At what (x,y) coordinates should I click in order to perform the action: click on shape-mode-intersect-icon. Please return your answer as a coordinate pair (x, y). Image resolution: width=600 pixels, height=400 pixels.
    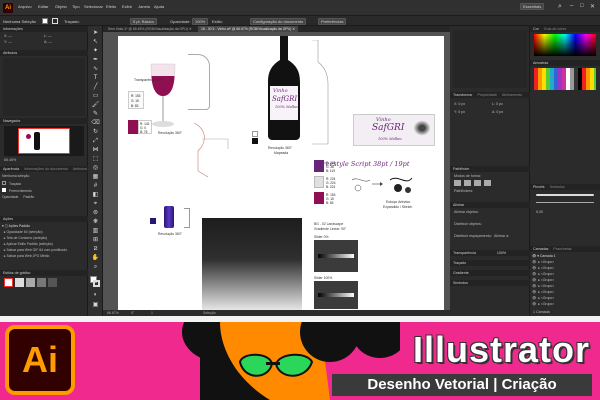
    Looking at the image, I should click on (477, 183).